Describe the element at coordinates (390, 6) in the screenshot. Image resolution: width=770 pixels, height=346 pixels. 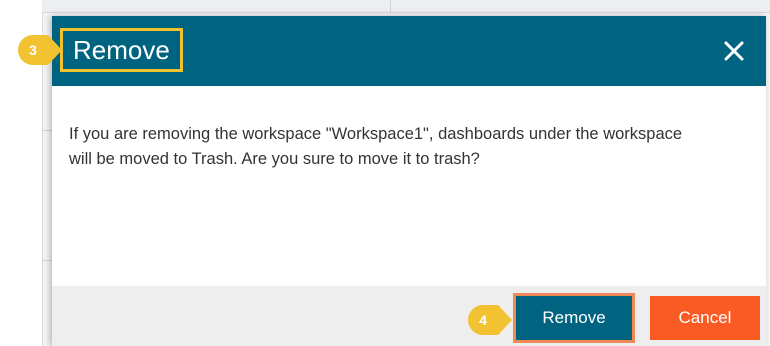
I see `background-divider` at that location.